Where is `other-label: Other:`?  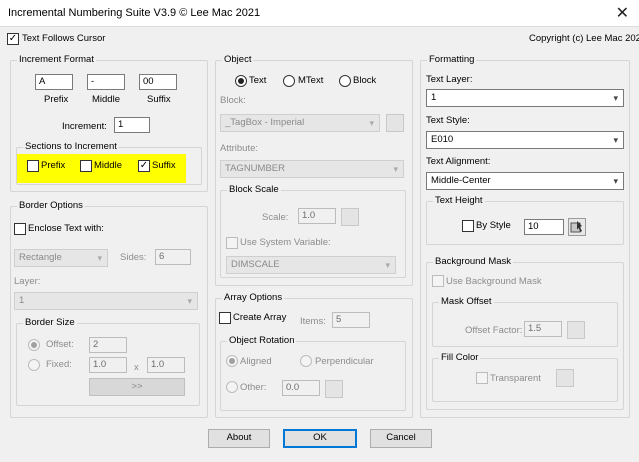
other-label: Other: is located at coordinates (253, 387).